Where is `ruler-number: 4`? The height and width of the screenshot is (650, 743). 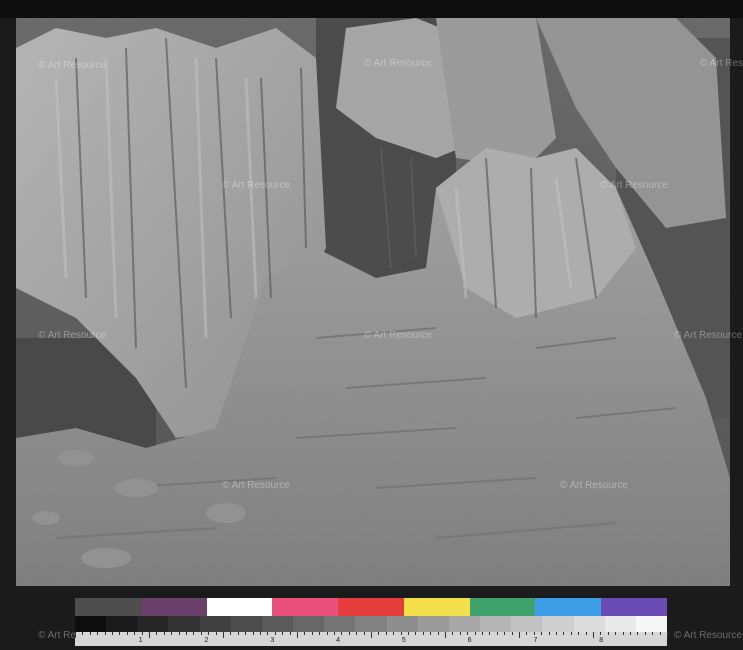
ruler-number: 4 is located at coordinates (338, 640).